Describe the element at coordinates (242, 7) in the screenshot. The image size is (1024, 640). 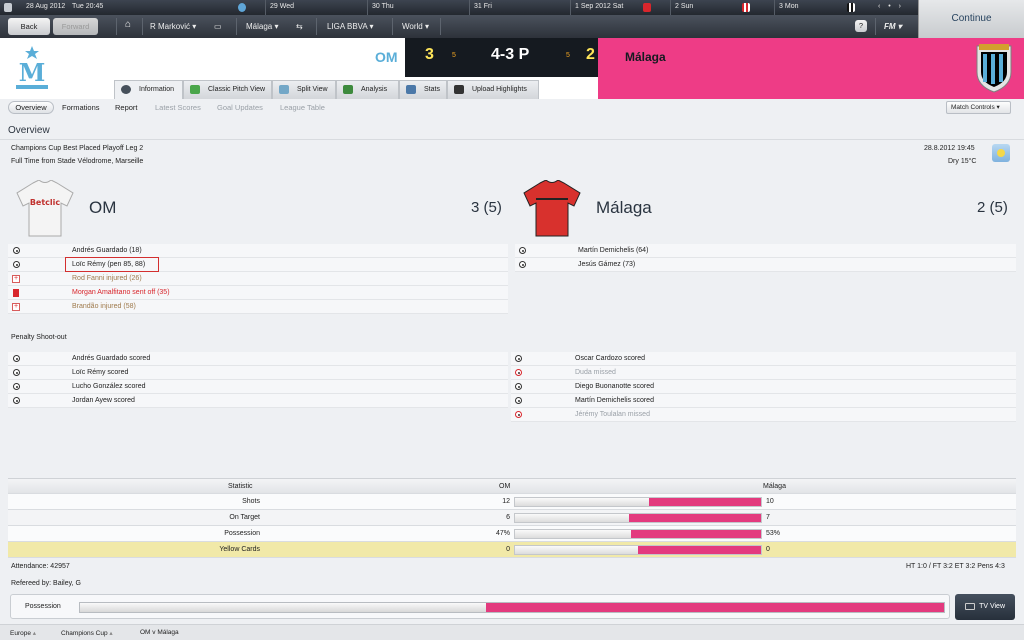
I see `marker-icon` at that location.